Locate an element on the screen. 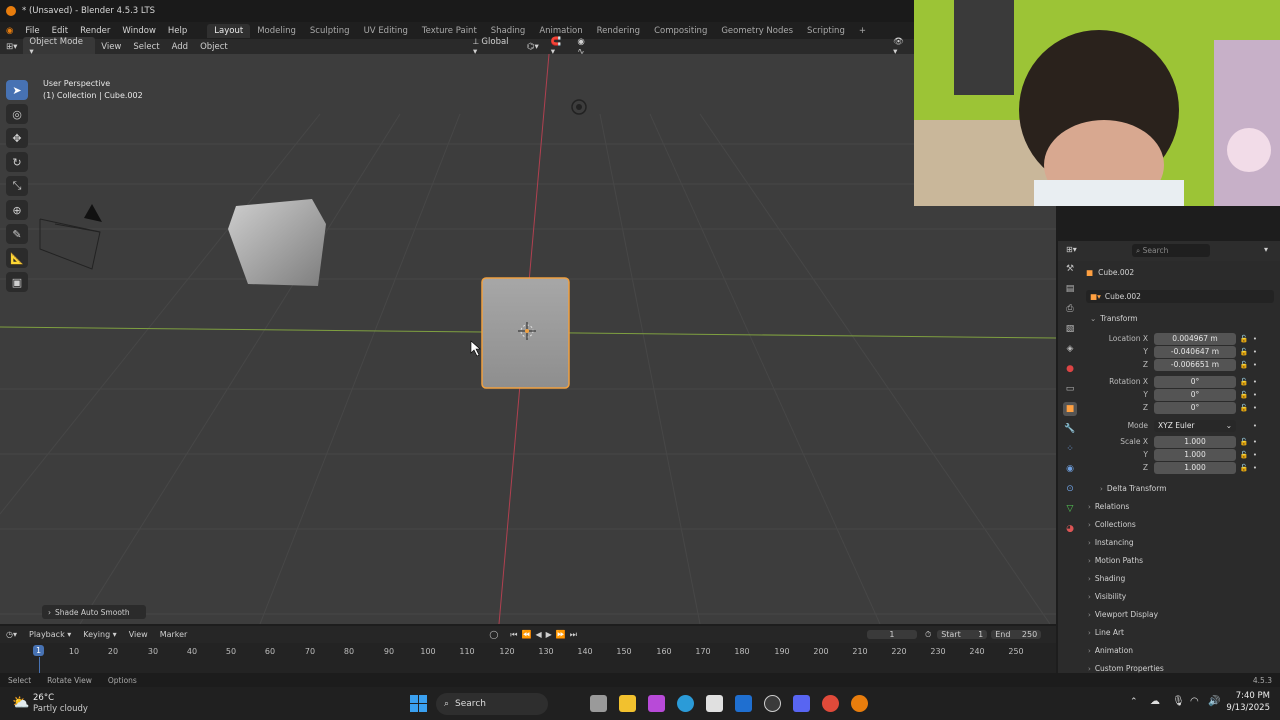 This screenshot has width=1280, height=720. scale-x-field: 1.000 is located at coordinates (1195, 441).